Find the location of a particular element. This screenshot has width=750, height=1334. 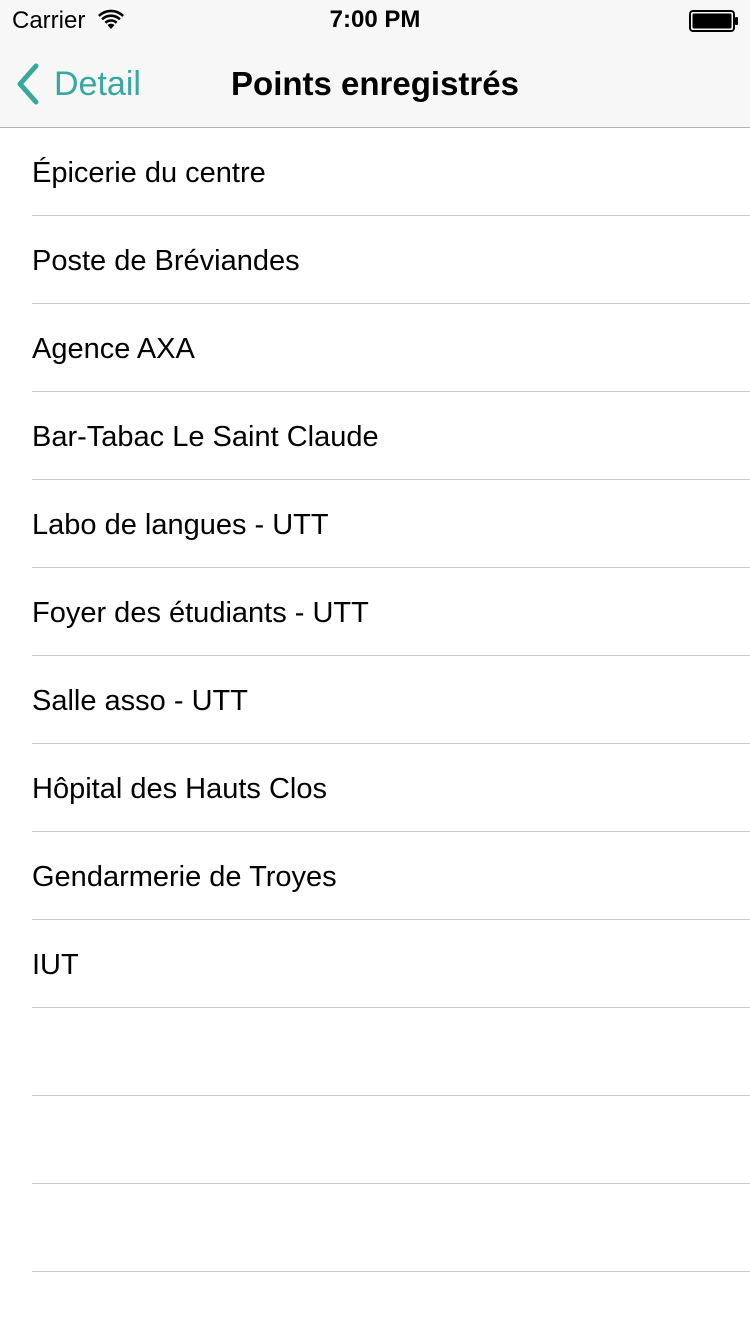

navigation-bar: Detail Points enregistrés is located at coordinates (375, 84).